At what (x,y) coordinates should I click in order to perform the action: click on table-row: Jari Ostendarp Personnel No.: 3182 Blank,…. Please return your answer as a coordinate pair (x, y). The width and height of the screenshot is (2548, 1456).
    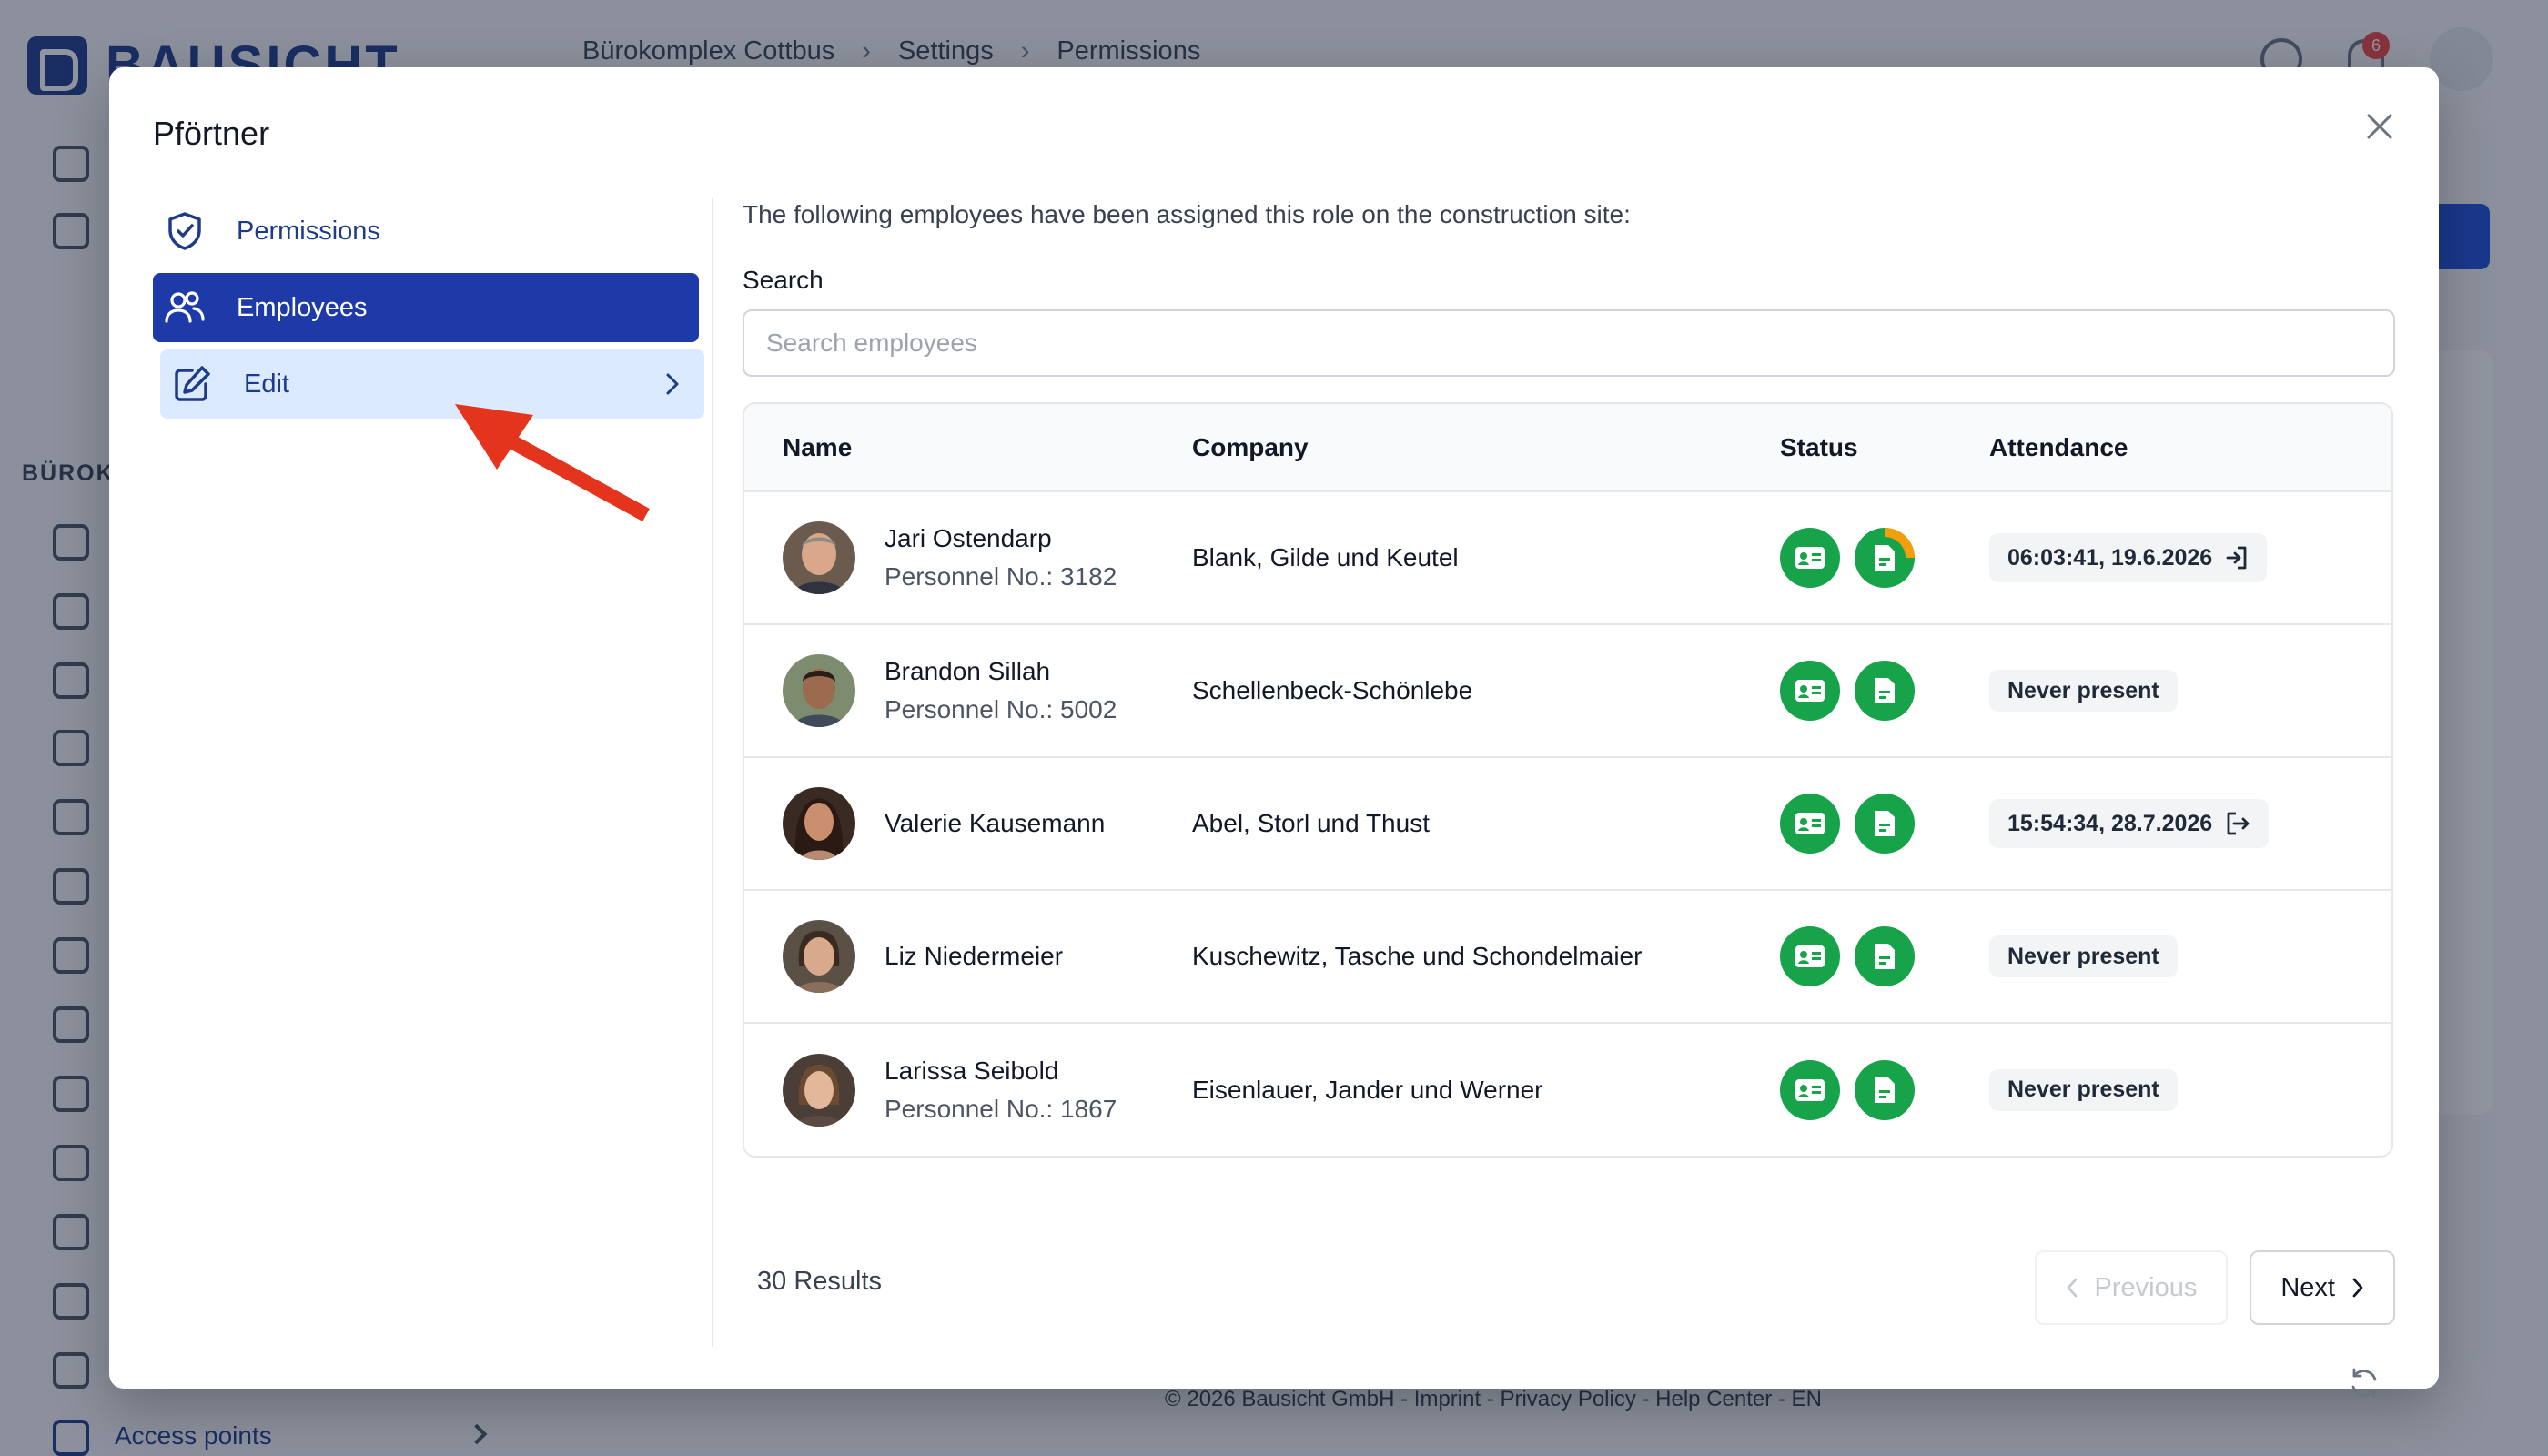
    Looking at the image, I should click on (1567, 558).